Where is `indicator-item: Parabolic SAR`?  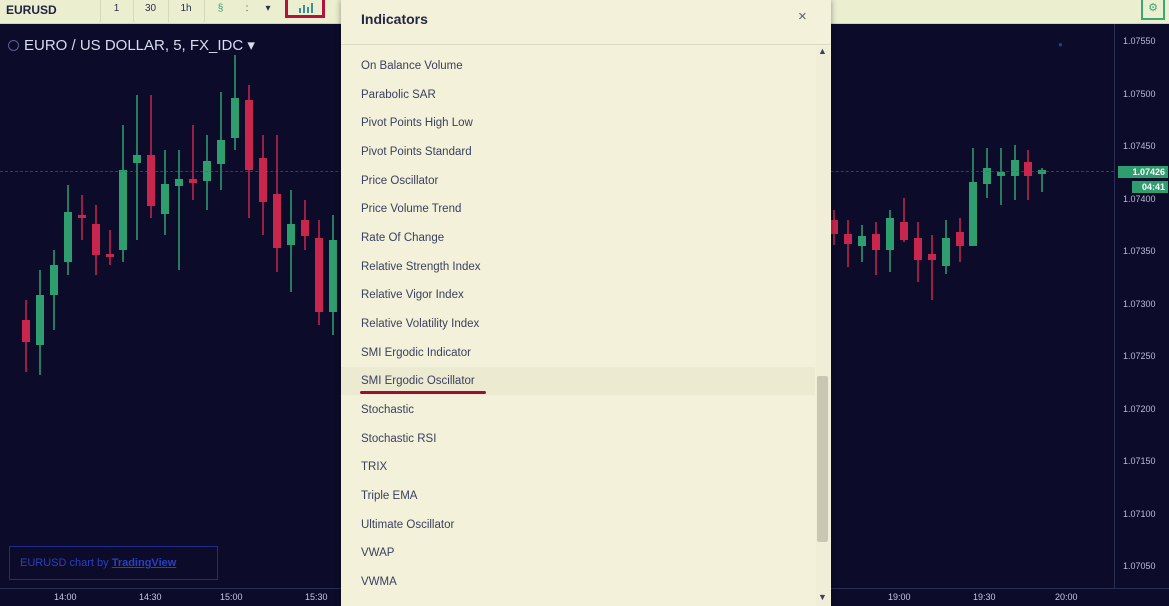
indicator-item: Parabolic SAR is located at coordinates (578, 95).